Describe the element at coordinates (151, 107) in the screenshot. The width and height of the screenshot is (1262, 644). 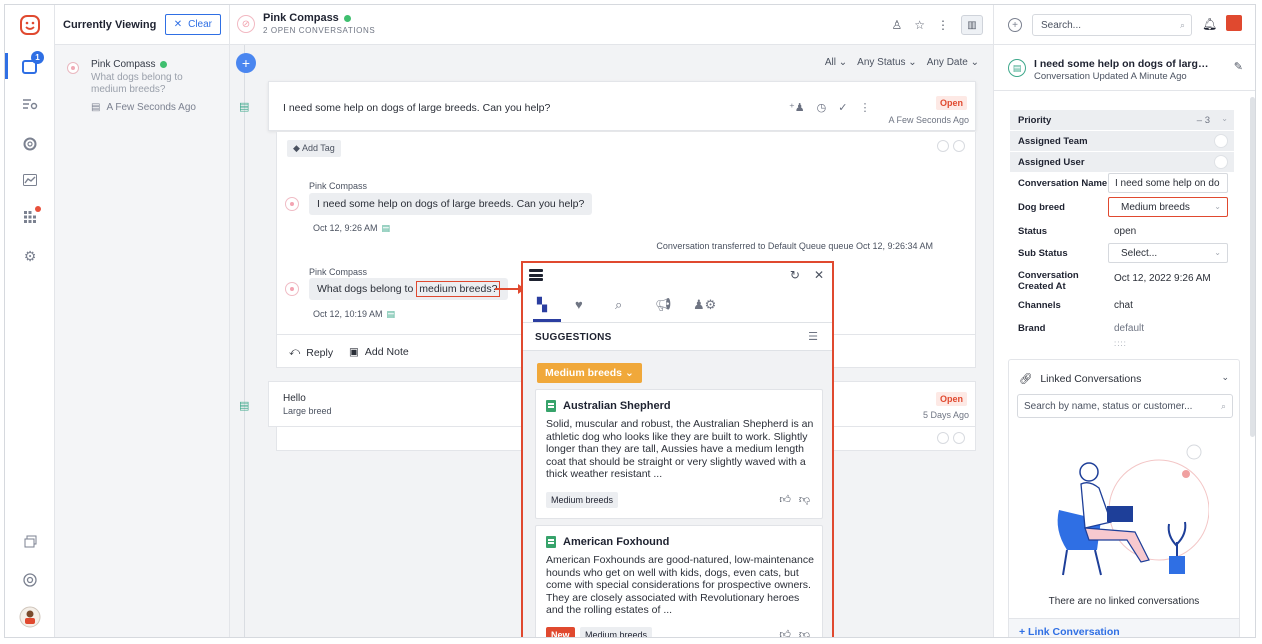
I see `viewing-item-time: A Few Seconds Ago` at that location.